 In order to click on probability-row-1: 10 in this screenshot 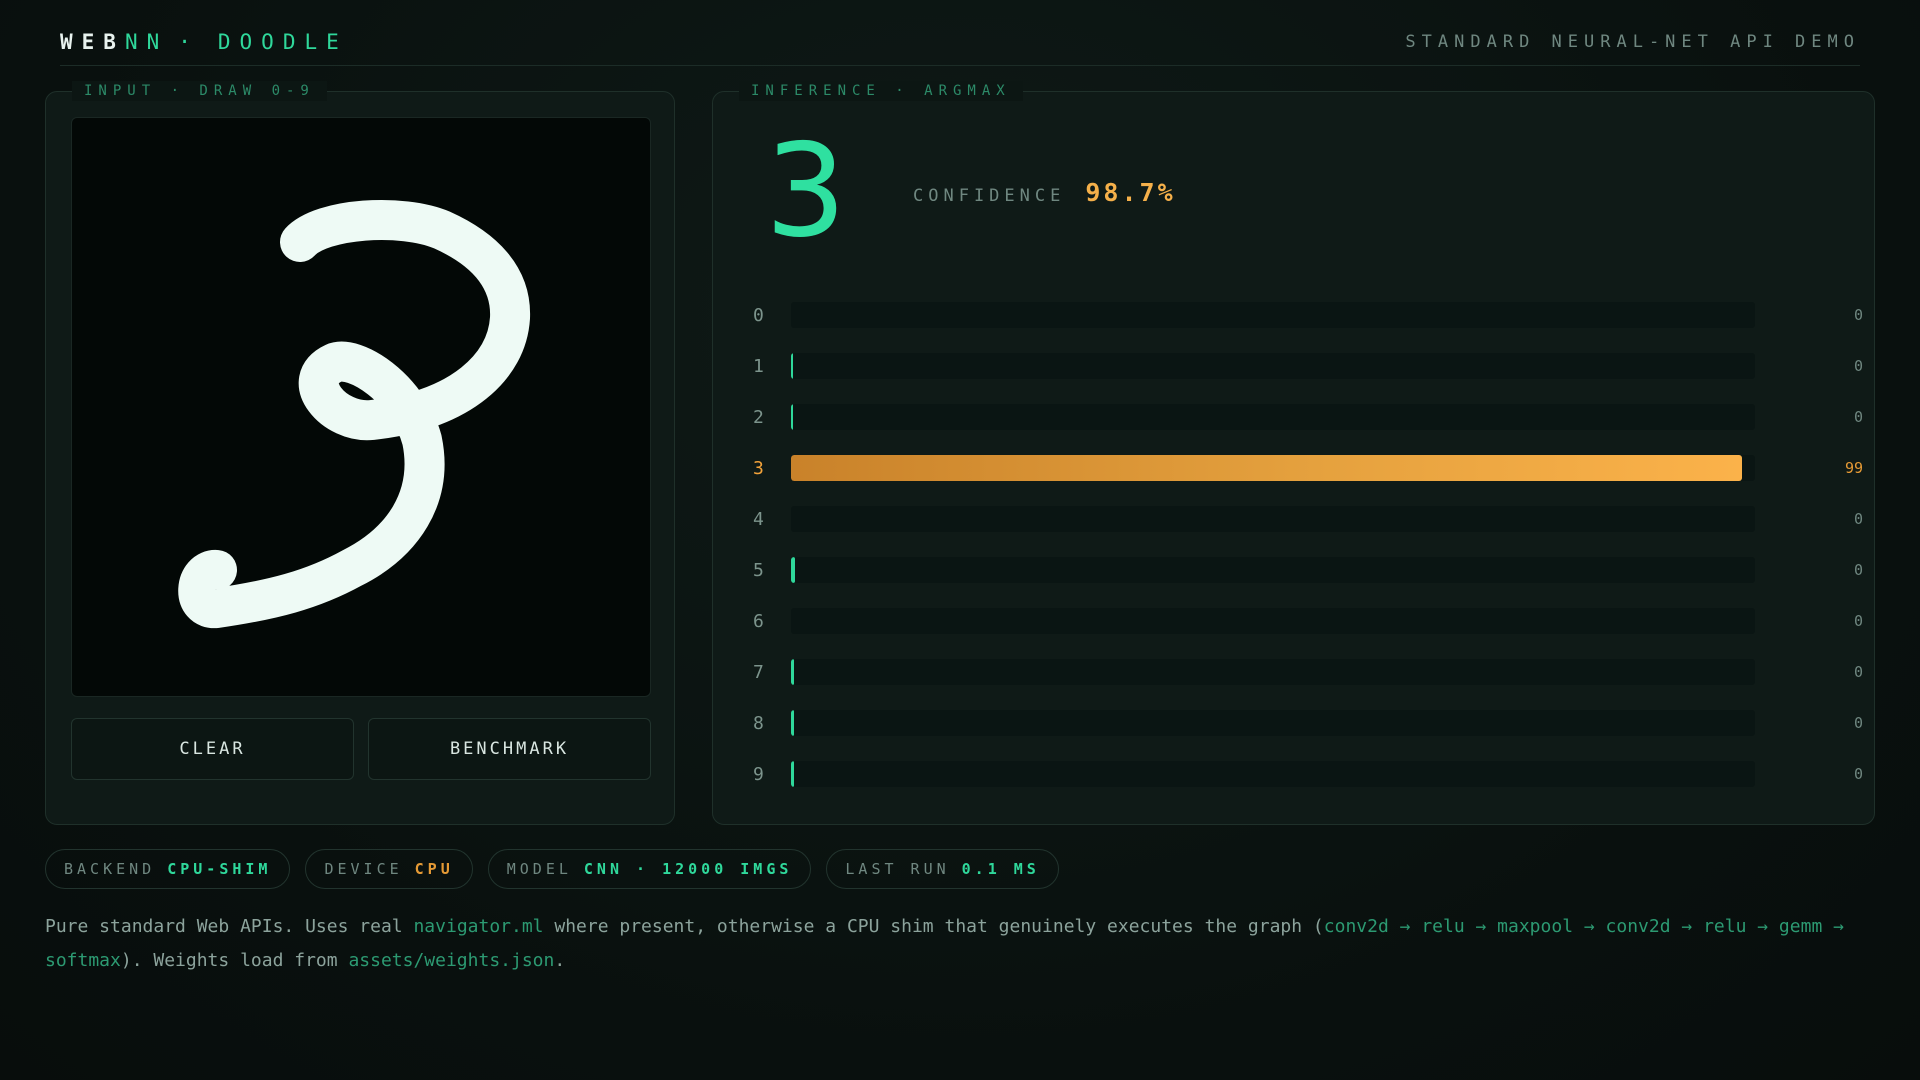, I will do `click(1308, 366)`.